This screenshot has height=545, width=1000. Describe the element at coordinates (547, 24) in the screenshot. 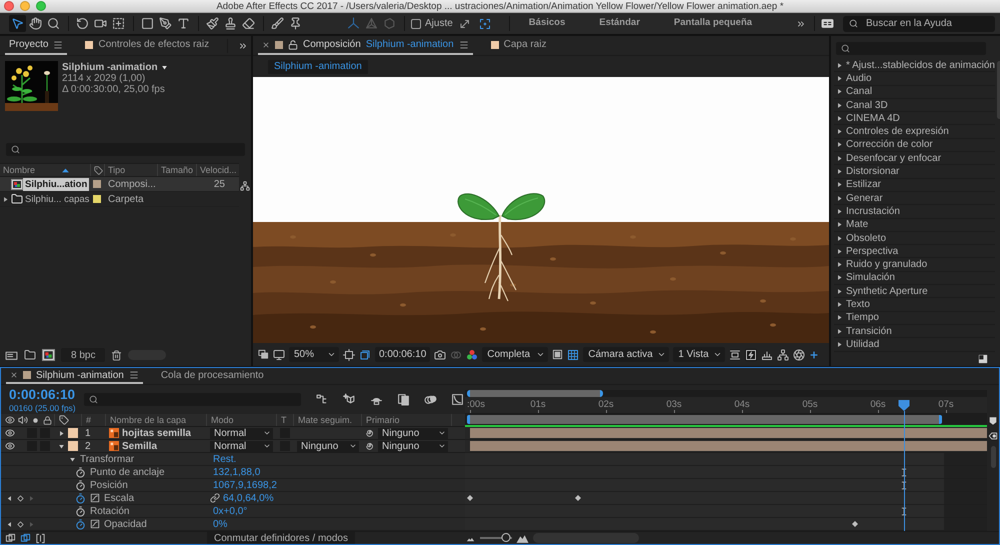

I see `workspace-tab: Básicos` at that location.